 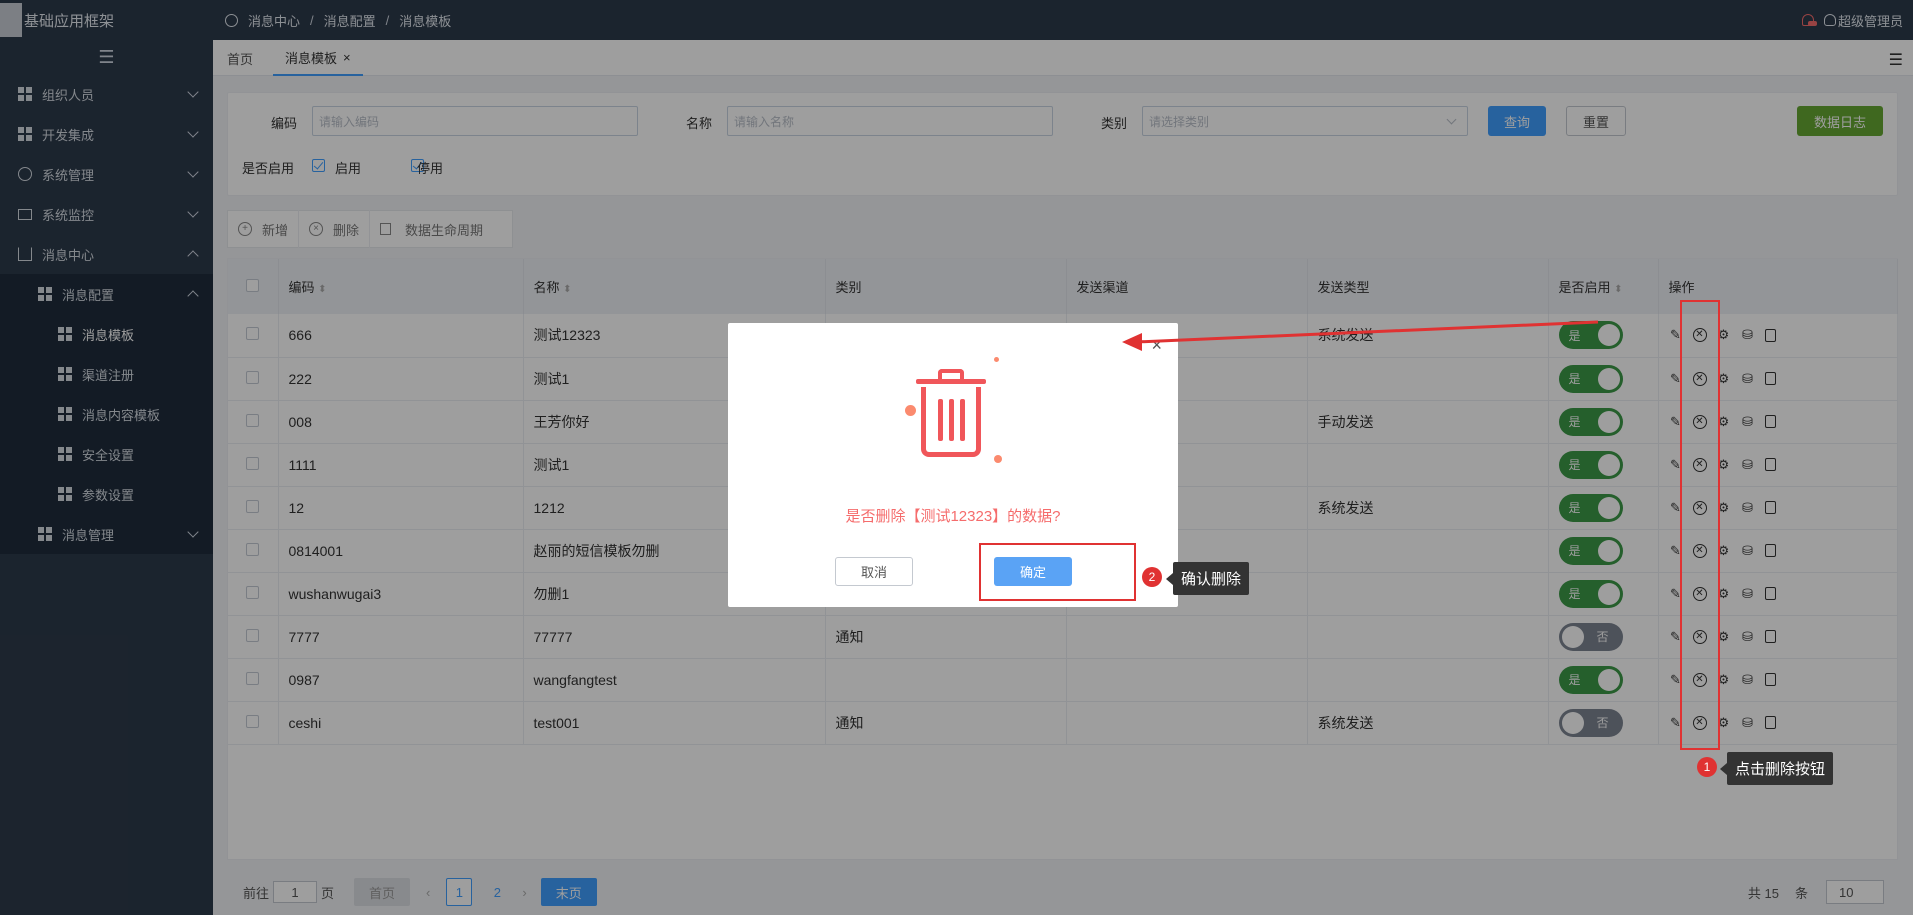 I want to click on trash-icon, so click(x=958, y=415).